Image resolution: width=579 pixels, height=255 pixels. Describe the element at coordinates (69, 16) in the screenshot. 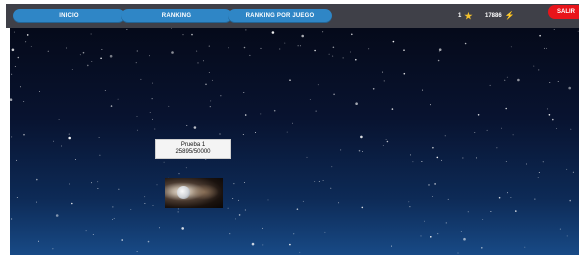

I see `inicio-button: INICIO` at that location.